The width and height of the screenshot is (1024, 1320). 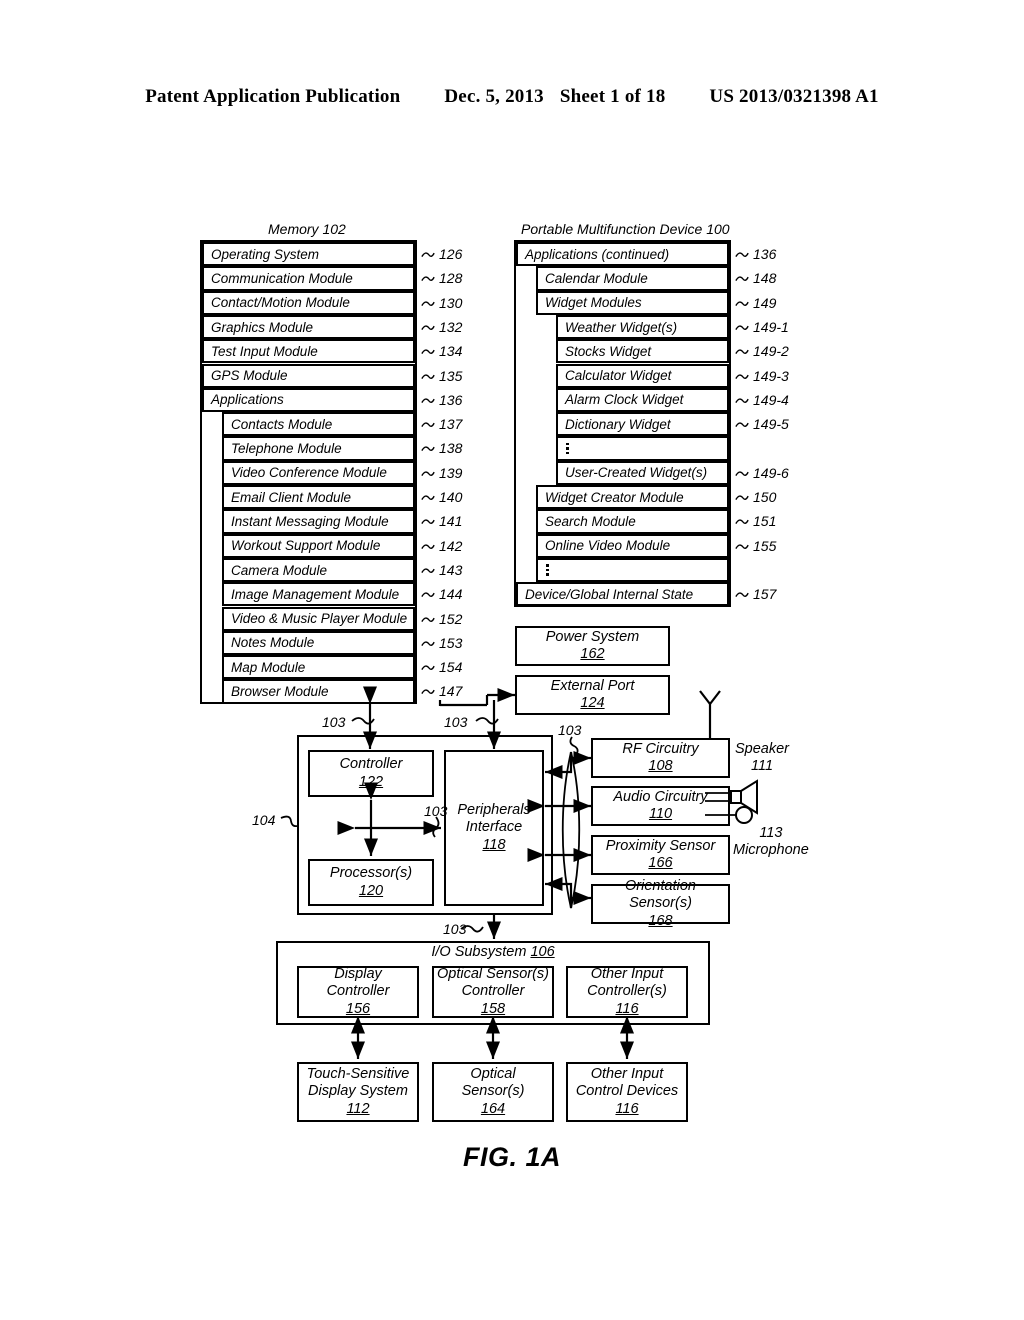 I want to click on list-item: Camera Module, so click(x=318, y=570).